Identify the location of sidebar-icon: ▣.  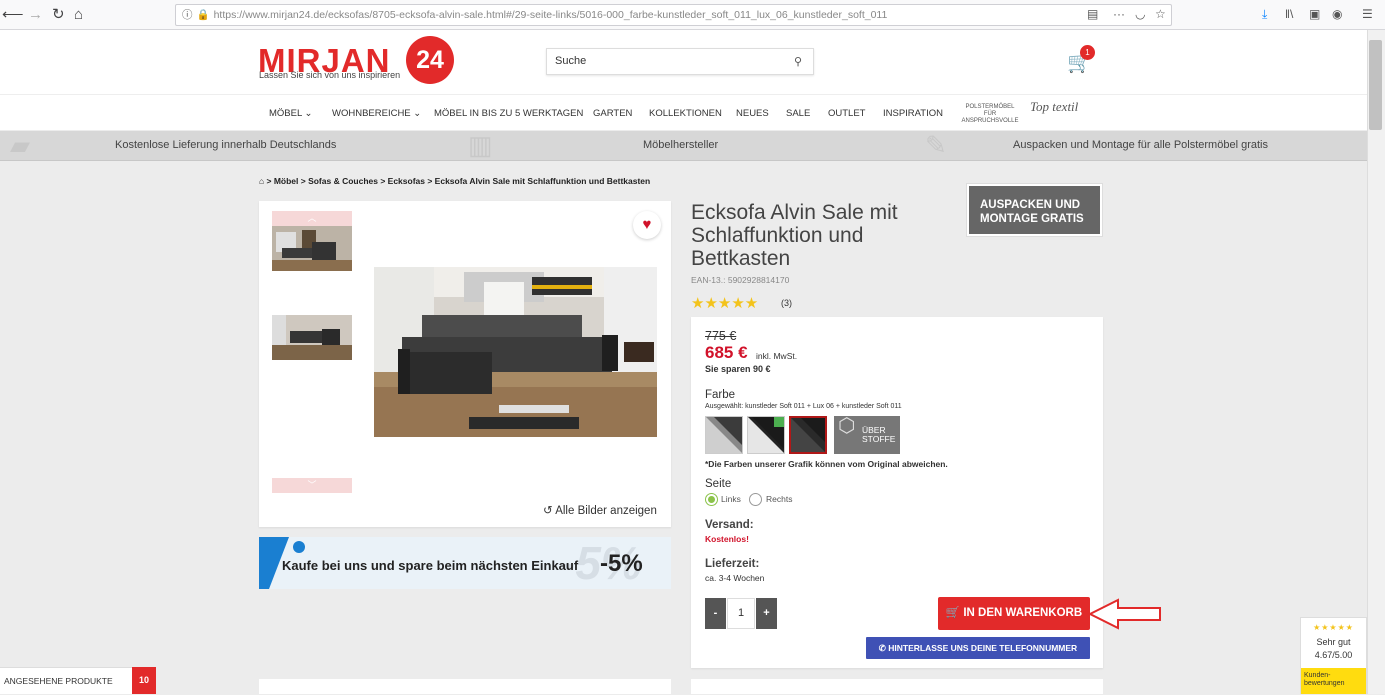
(1314, 14).